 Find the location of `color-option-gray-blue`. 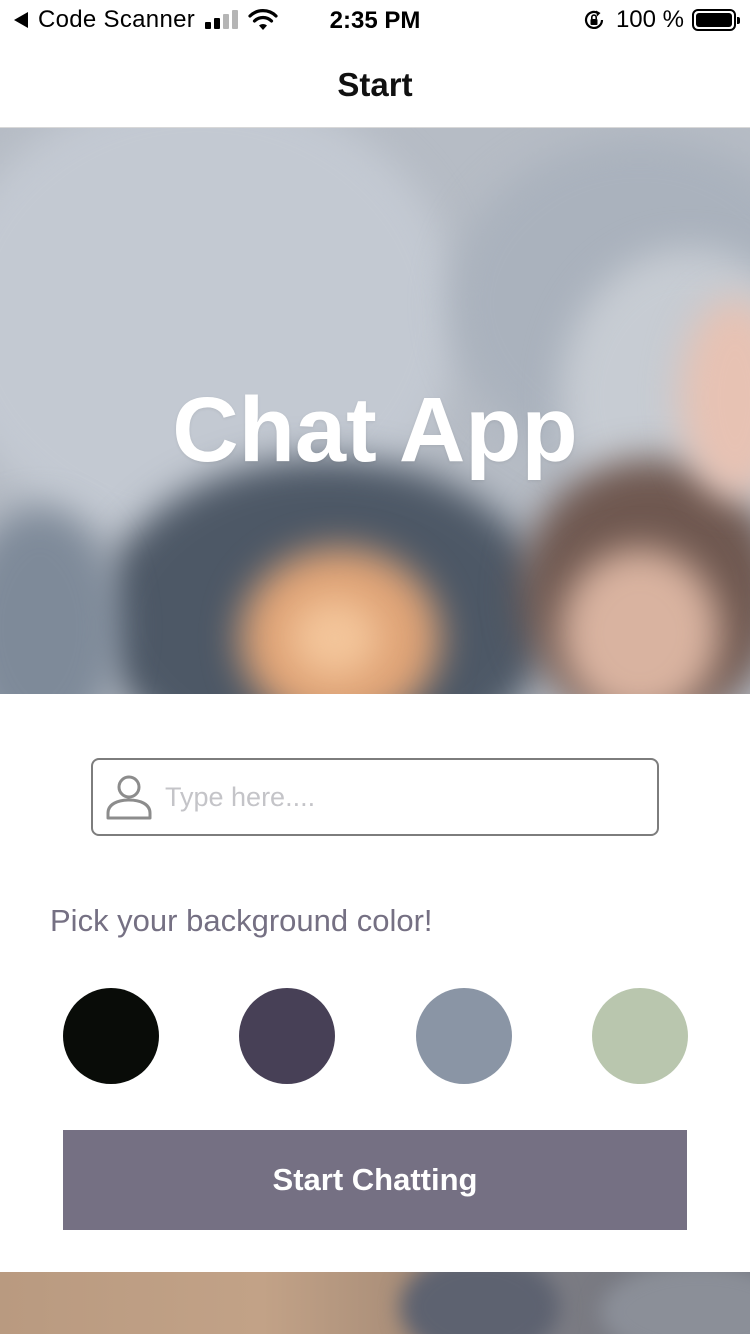

color-option-gray-blue is located at coordinates (464, 1036).